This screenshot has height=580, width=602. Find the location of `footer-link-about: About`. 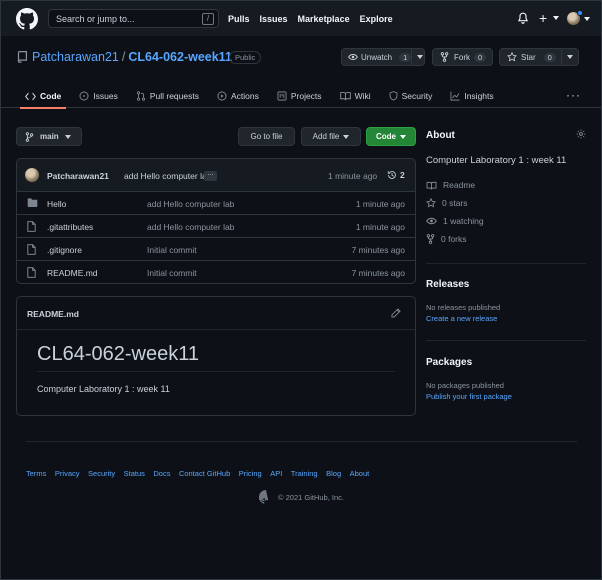

footer-link-about: About is located at coordinates (360, 473).